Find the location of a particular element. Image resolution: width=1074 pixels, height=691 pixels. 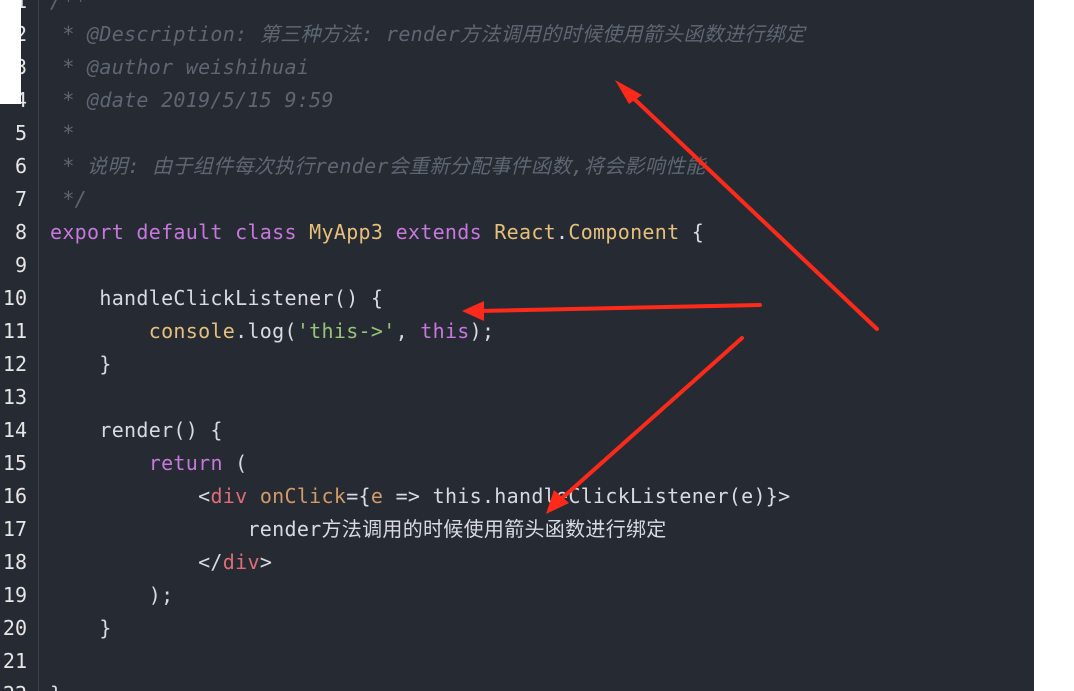

code-line: 22} is located at coordinates (517, 684).